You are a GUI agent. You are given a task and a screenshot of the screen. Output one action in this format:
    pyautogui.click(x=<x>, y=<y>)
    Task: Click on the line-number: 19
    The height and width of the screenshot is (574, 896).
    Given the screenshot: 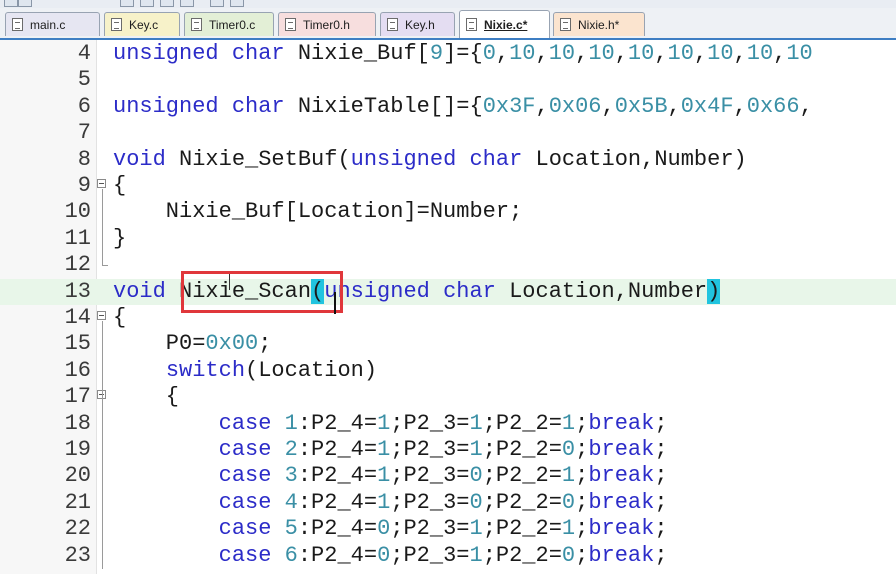 What is the action you would take?
    pyautogui.click(x=77, y=449)
    